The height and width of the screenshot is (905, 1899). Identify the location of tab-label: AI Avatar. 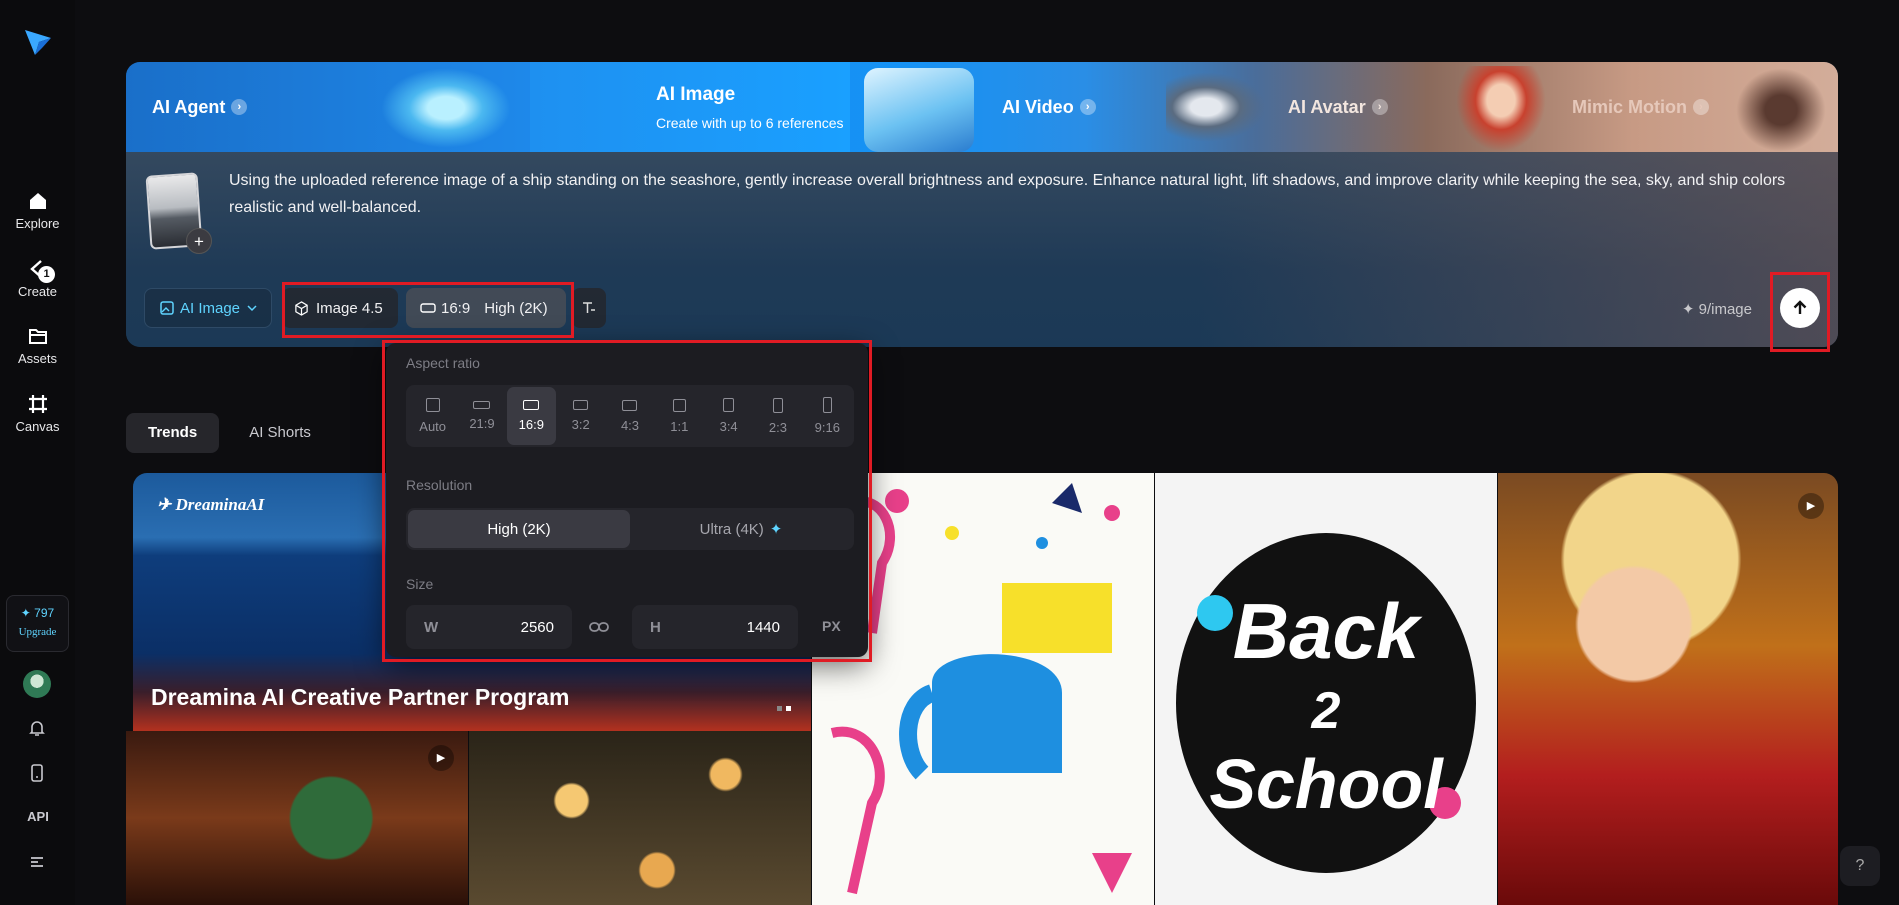
(1327, 106).